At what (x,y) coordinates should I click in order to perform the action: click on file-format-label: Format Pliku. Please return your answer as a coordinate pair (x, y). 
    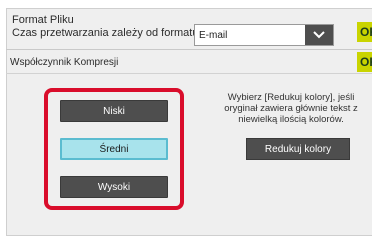
    Looking at the image, I should click on (43, 20).